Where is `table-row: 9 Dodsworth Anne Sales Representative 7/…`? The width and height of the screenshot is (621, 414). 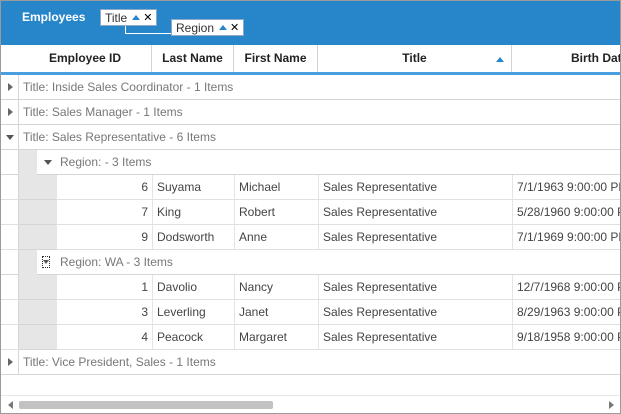
table-row: 9 Dodsworth Anne Sales Representative 7/… is located at coordinates (310, 237).